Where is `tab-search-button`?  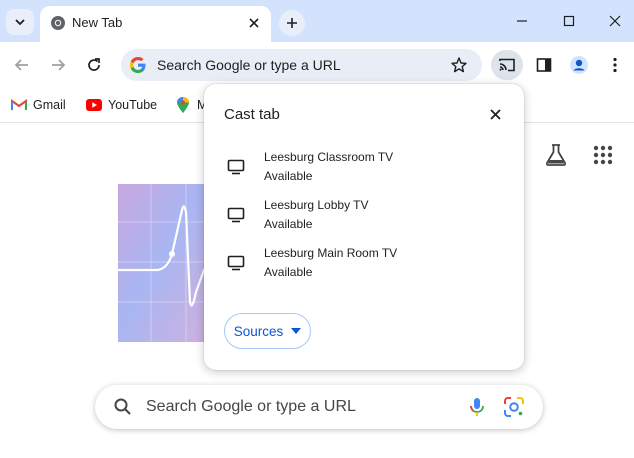 tab-search-button is located at coordinates (20, 22).